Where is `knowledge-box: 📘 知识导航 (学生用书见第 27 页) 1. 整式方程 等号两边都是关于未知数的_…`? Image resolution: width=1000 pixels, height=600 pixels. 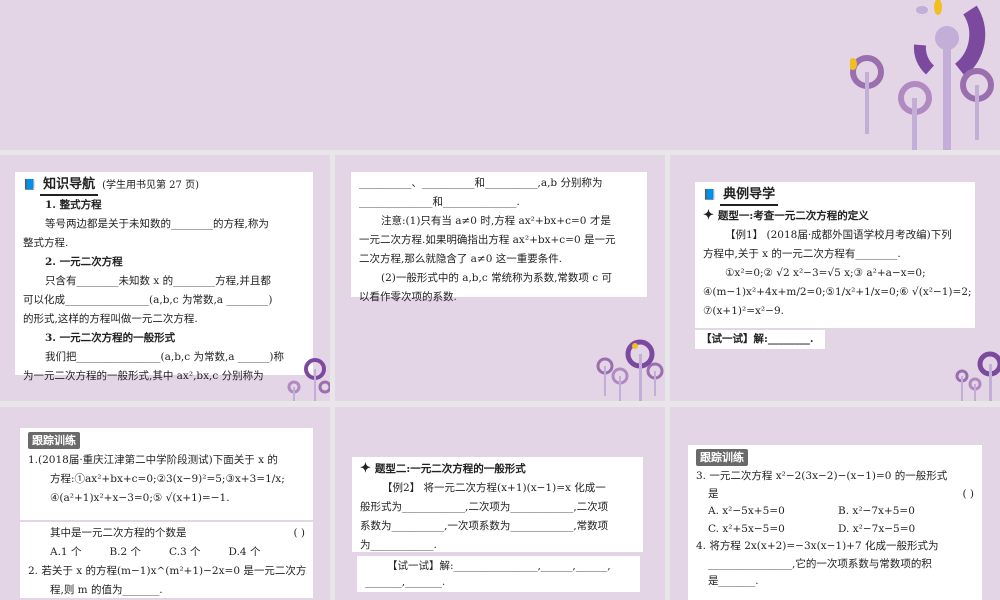 knowledge-box: 📘 知识导航 (学生用书见第 27 页) 1. 整式方程 等号两边都是关于未知数的_… is located at coordinates (164, 277).